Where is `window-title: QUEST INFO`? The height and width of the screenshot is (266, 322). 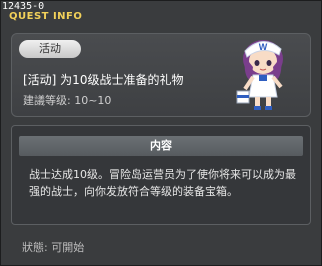
window-title: QUEST INFO is located at coordinates (46, 16).